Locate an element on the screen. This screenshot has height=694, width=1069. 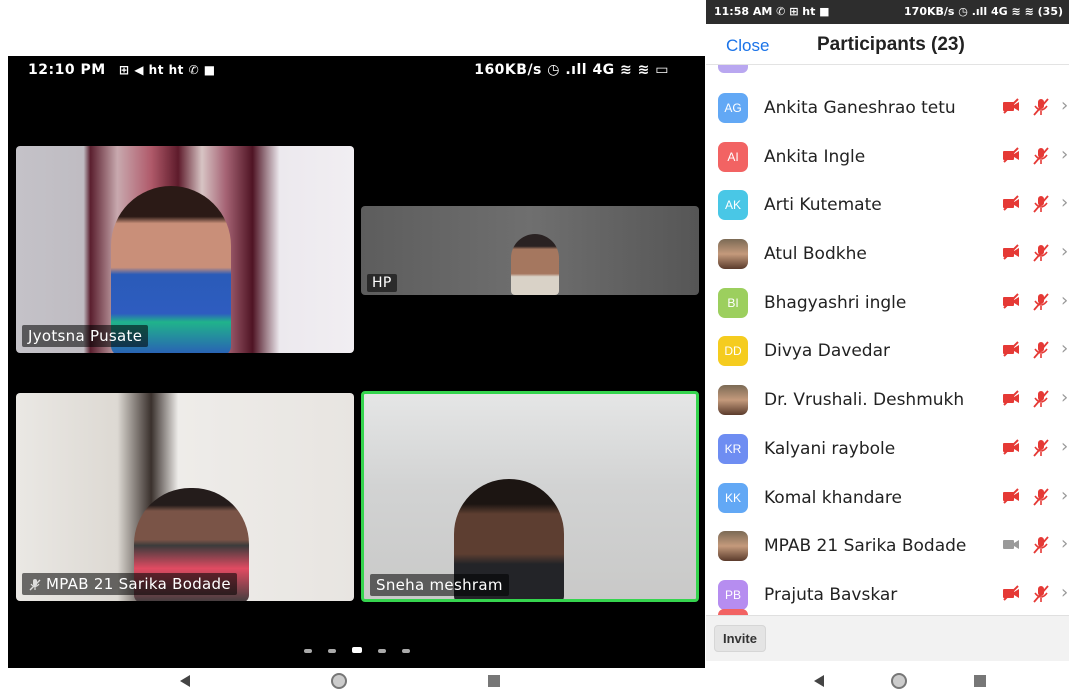
avatar: AK is located at coordinates (733, 205).